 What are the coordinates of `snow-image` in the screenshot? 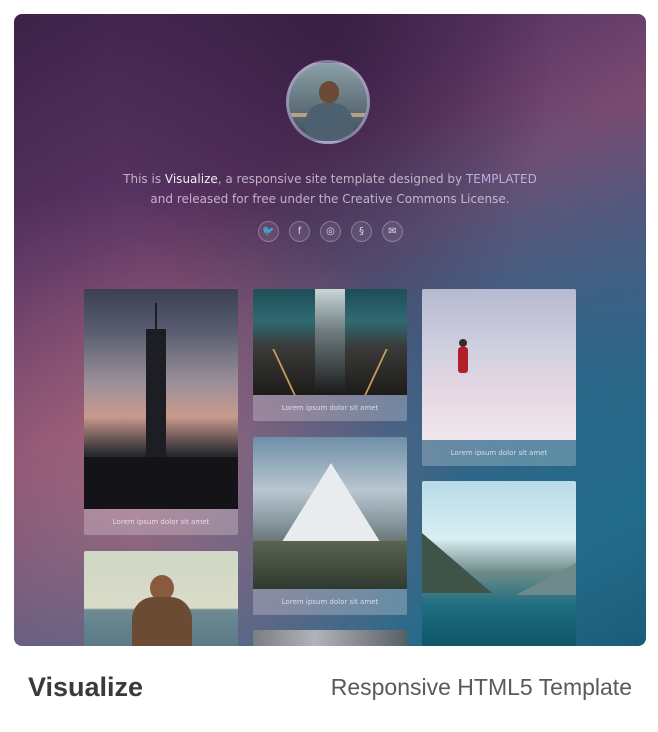 It's located at (499, 364).